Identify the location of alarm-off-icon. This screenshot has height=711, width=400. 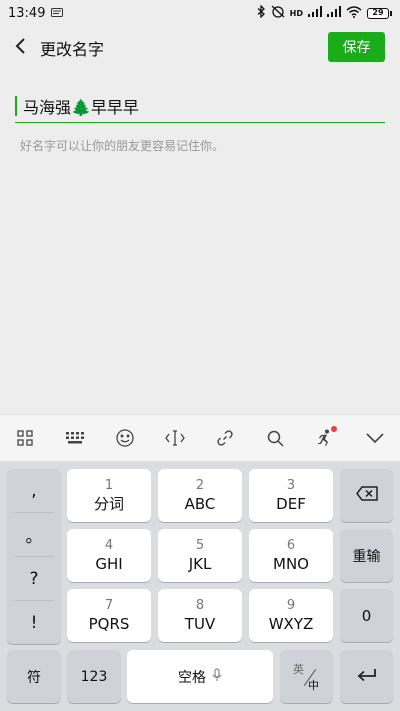
(278, 13).